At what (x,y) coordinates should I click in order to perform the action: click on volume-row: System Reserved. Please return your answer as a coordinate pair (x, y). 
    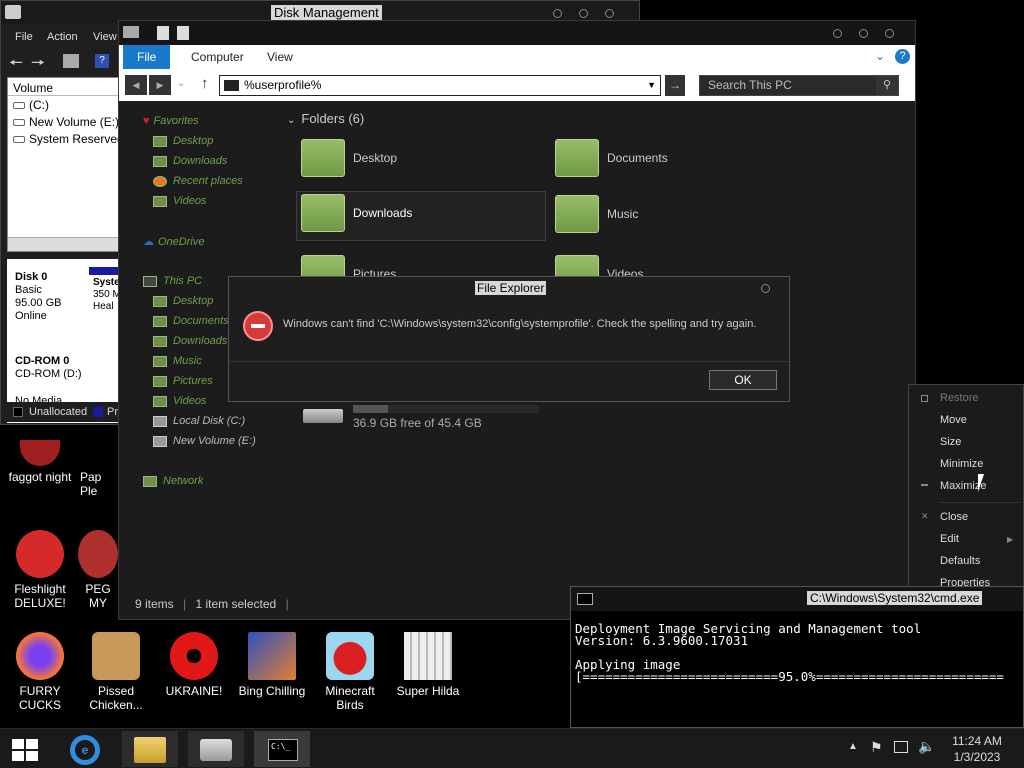
    Looking at the image, I should click on (64, 138).